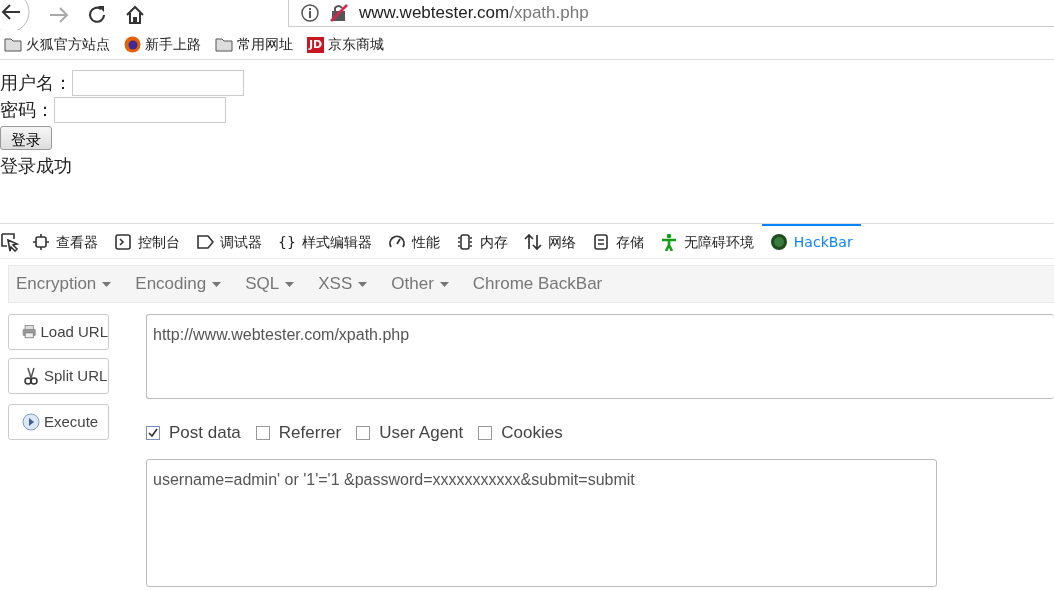  What do you see at coordinates (310, 12) in the screenshot?
I see `info-icon` at bounding box center [310, 12].